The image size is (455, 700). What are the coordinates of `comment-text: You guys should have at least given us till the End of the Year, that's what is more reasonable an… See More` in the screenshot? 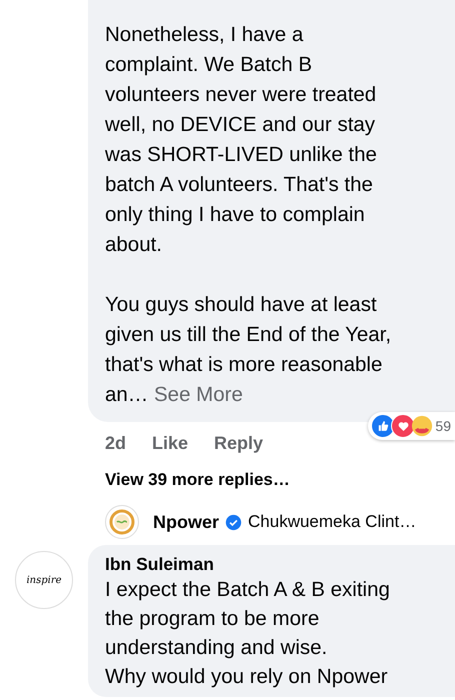 It's located at (248, 350).